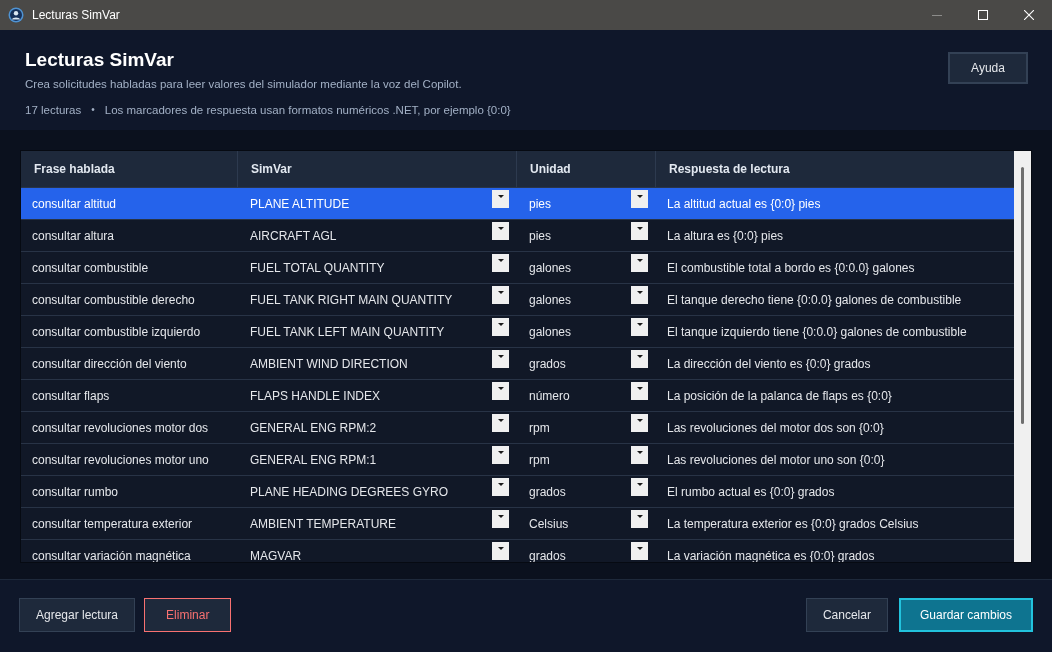  Describe the element at coordinates (517, 396) in the screenshot. I see `table-row: consultar flaps FLAPS HANDLE INDEX número La posición de la palanca de flaps es {0:0}` at that location.